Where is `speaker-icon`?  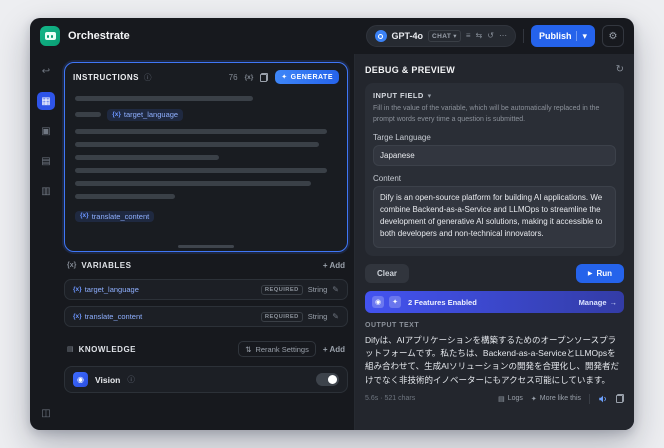 speaker-icon is located at coordinates (603, 399).